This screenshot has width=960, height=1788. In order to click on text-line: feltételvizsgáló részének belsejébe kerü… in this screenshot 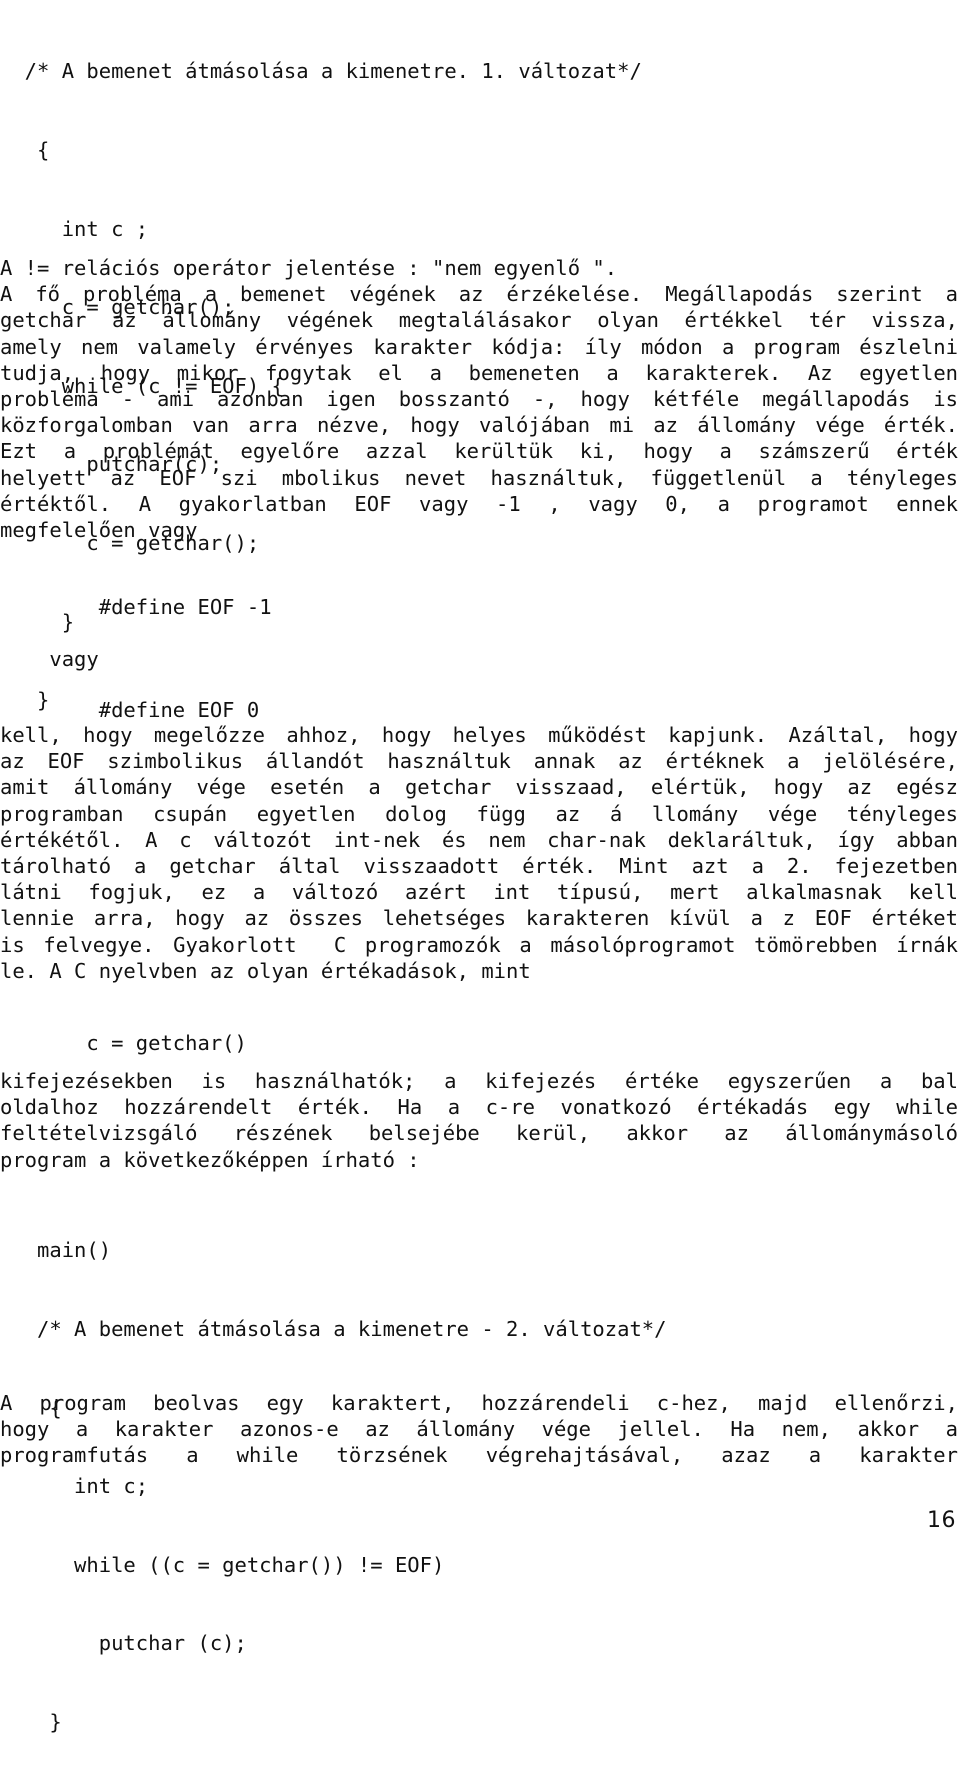, I will do `click(479, 1133)`.